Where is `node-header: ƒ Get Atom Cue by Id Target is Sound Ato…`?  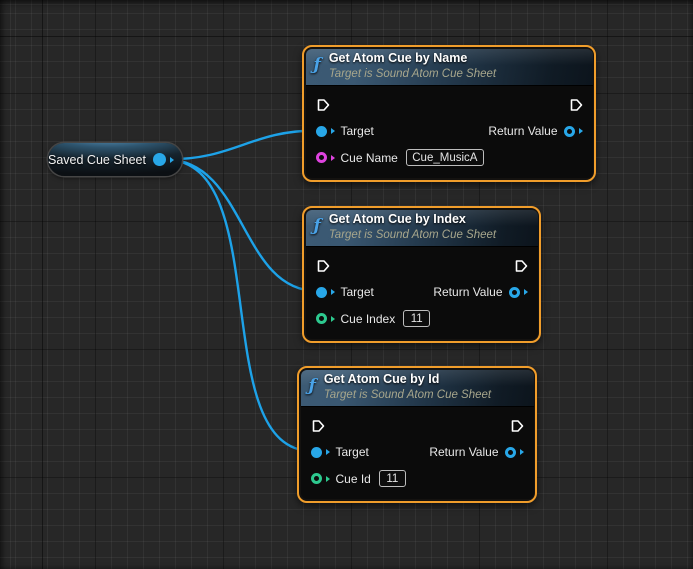
node-header: ƒ Get Atom Cue by Id Target is Sound Ato… is located at coordinates (417, 388).